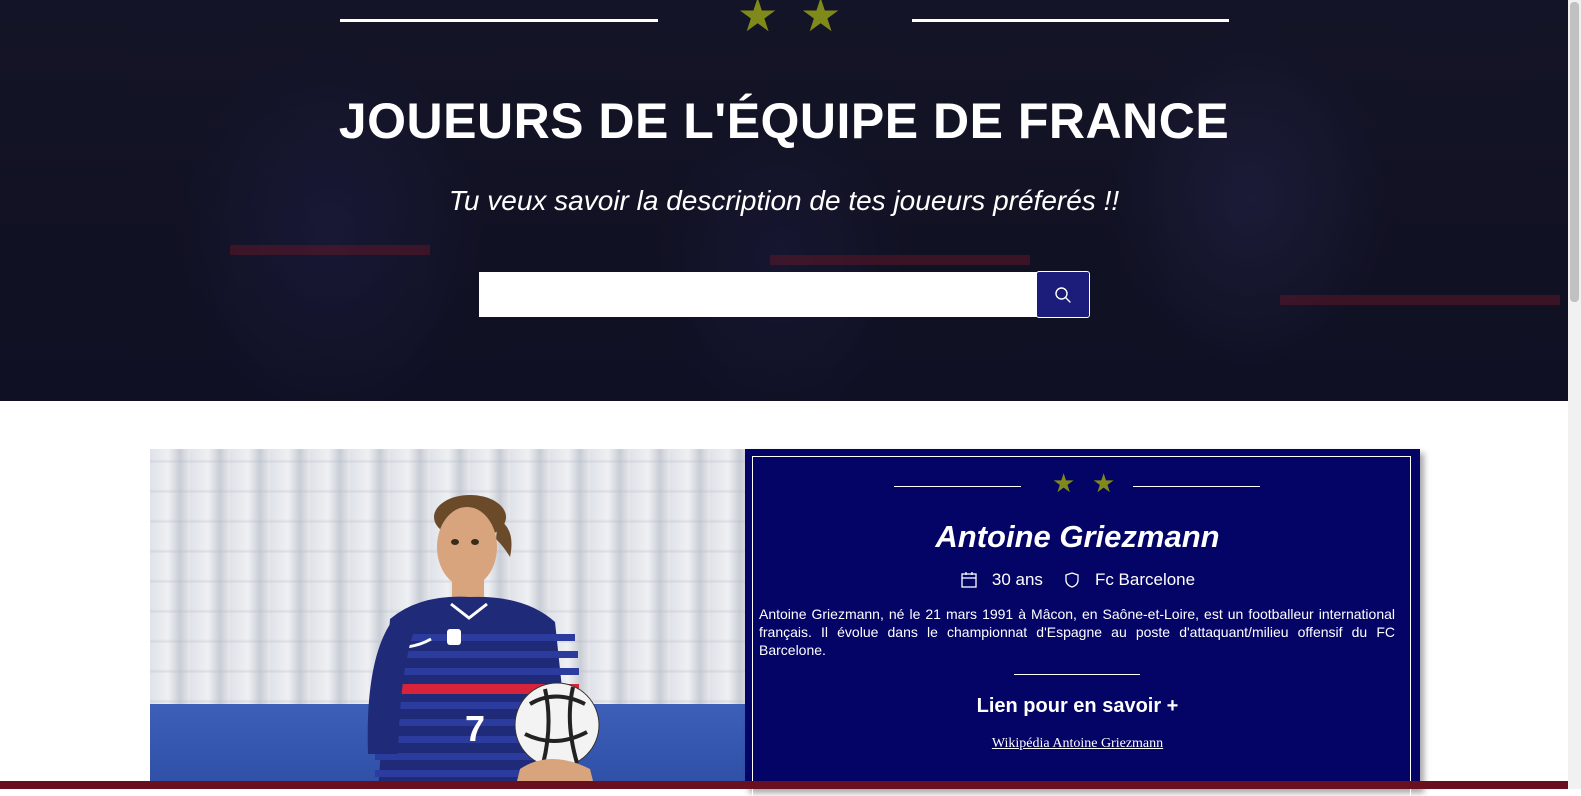  Describe the element at coordinates (1077, 744) in the screenshot. I see `wikipedia-link: Wikipédia Antoine Griezmann` at that location.